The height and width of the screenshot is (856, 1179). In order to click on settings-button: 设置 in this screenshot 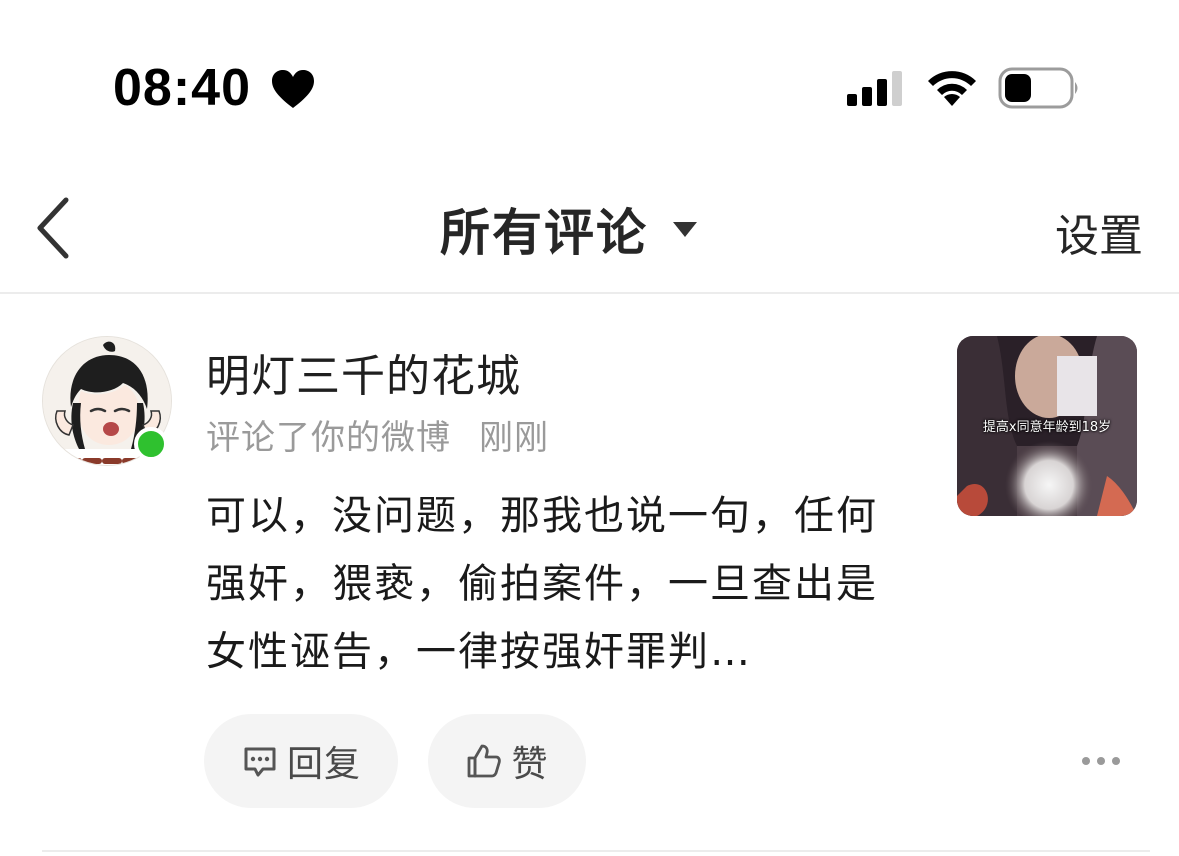, I will do `click(1099, 232)`.